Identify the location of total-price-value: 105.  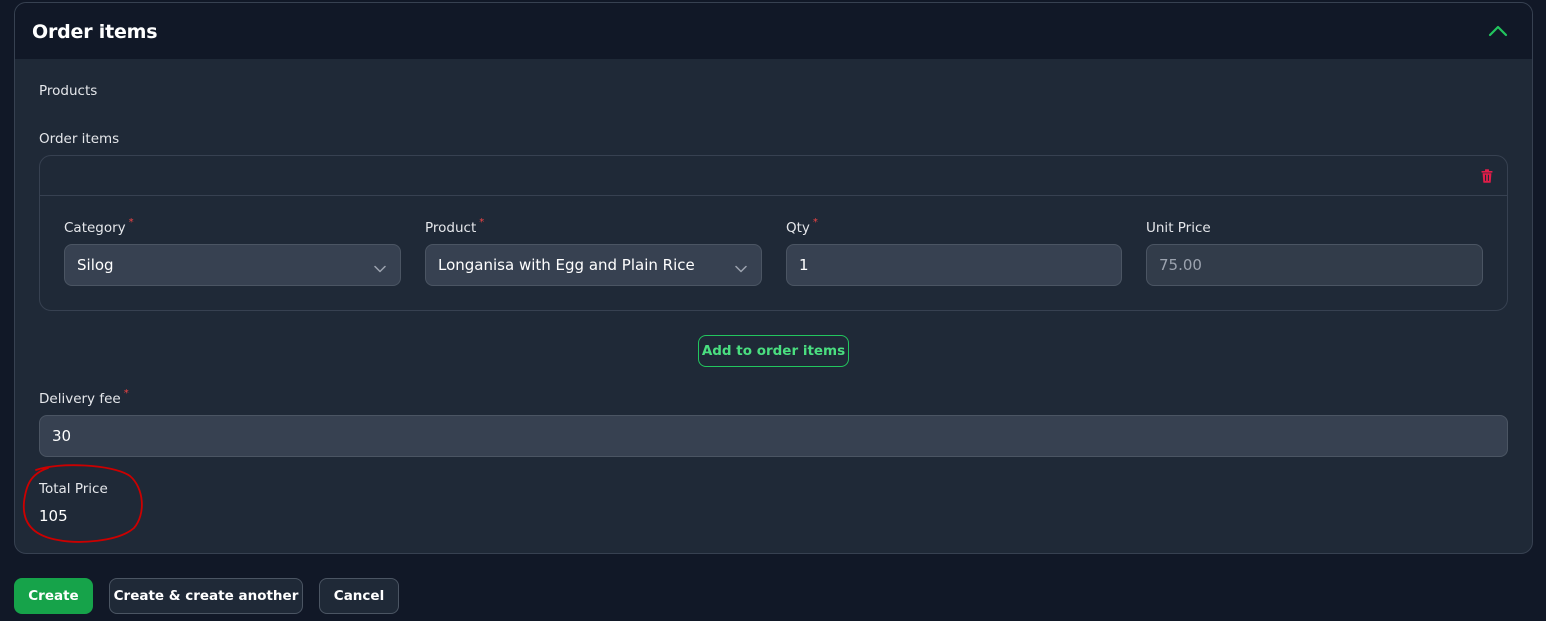
(53, 516).